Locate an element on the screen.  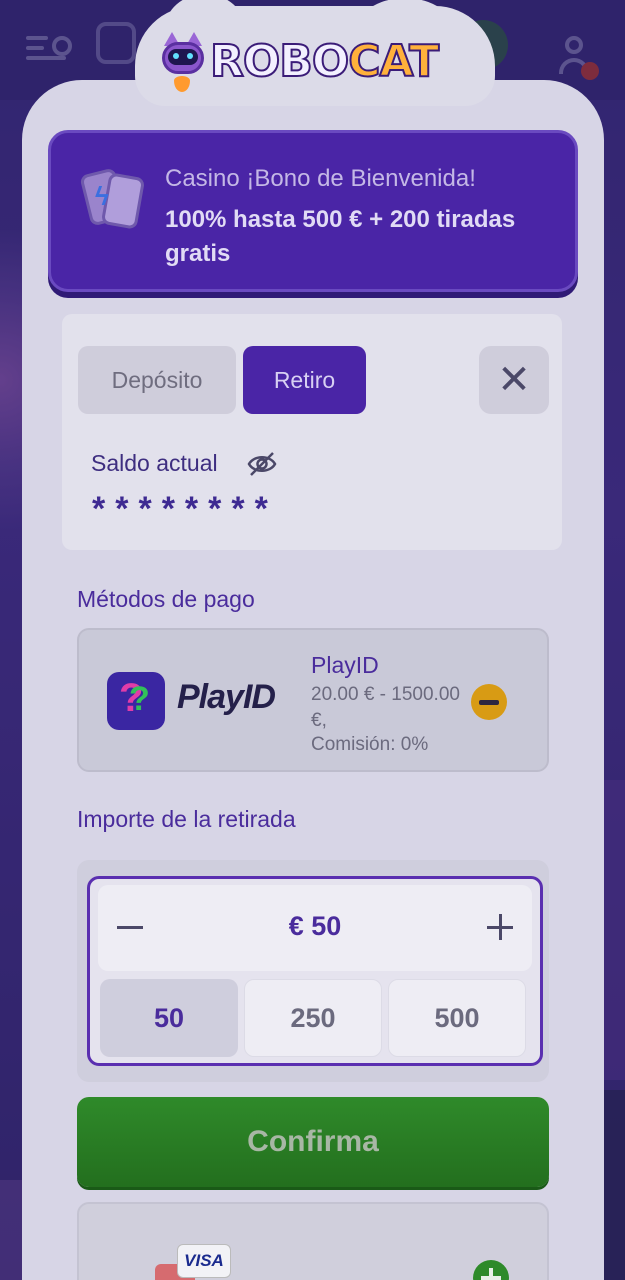
preset-amount-button: 500 is located at coordinates (457, 1018).